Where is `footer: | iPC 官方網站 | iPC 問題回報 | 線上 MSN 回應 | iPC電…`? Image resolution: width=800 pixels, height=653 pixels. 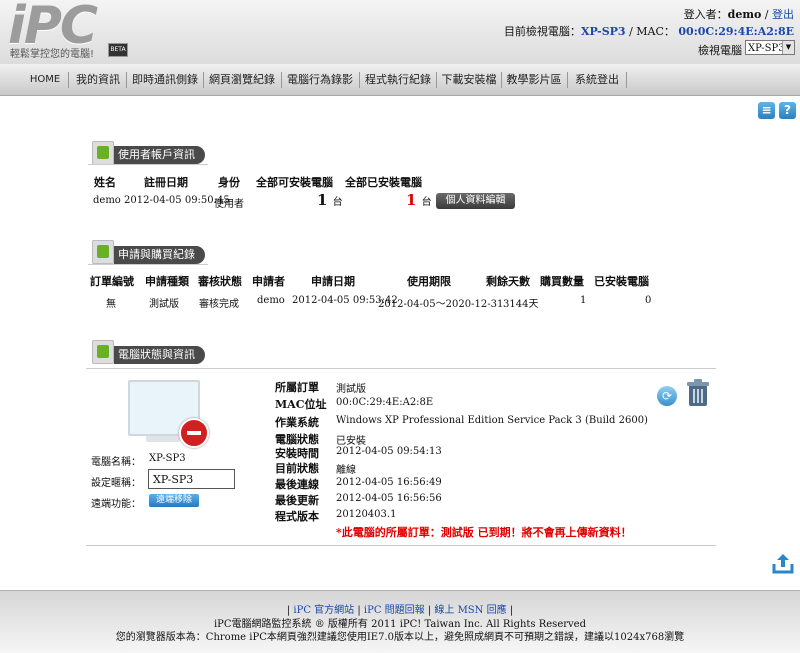
footer: | iPC 官方網站 | iPC 問題回報 | 線上 MSN 回應 | iPC電… is located at coordinates (400, 621).